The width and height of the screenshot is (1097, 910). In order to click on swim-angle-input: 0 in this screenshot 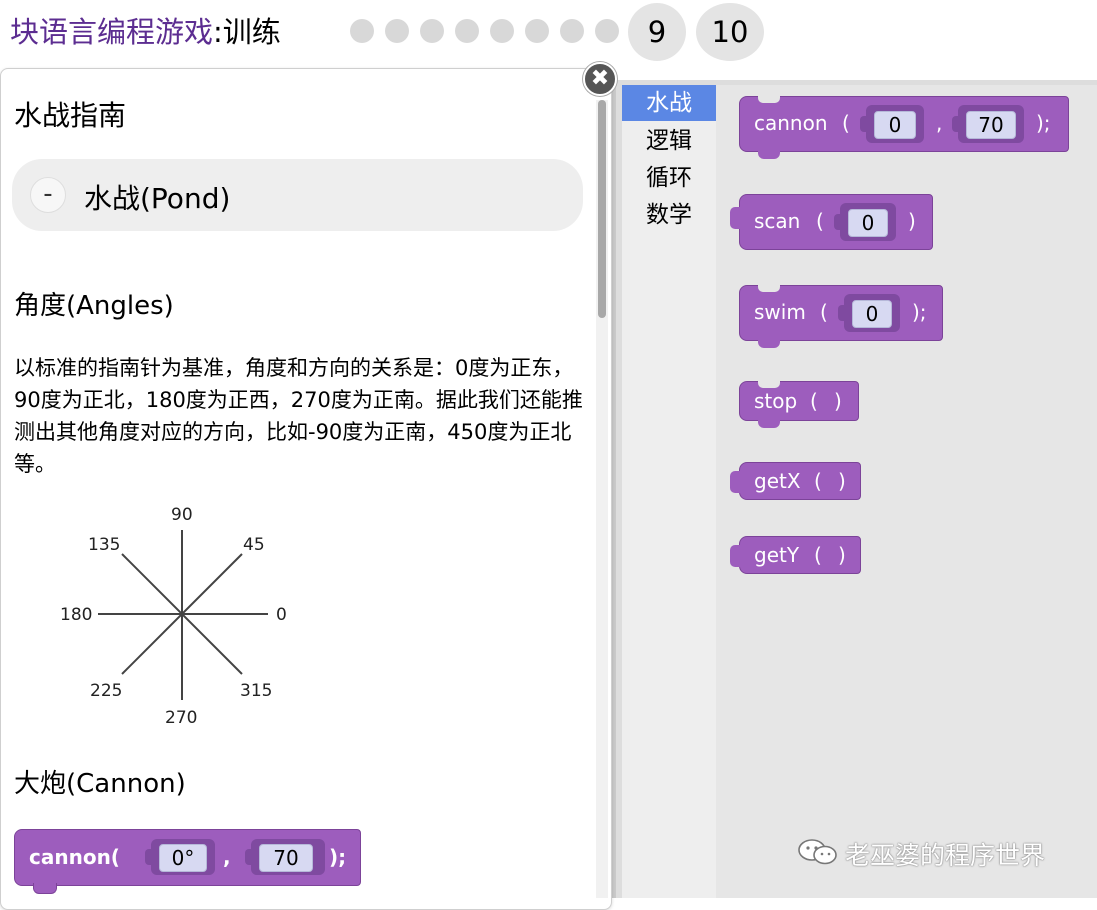, I will do `click(872, 314)`.